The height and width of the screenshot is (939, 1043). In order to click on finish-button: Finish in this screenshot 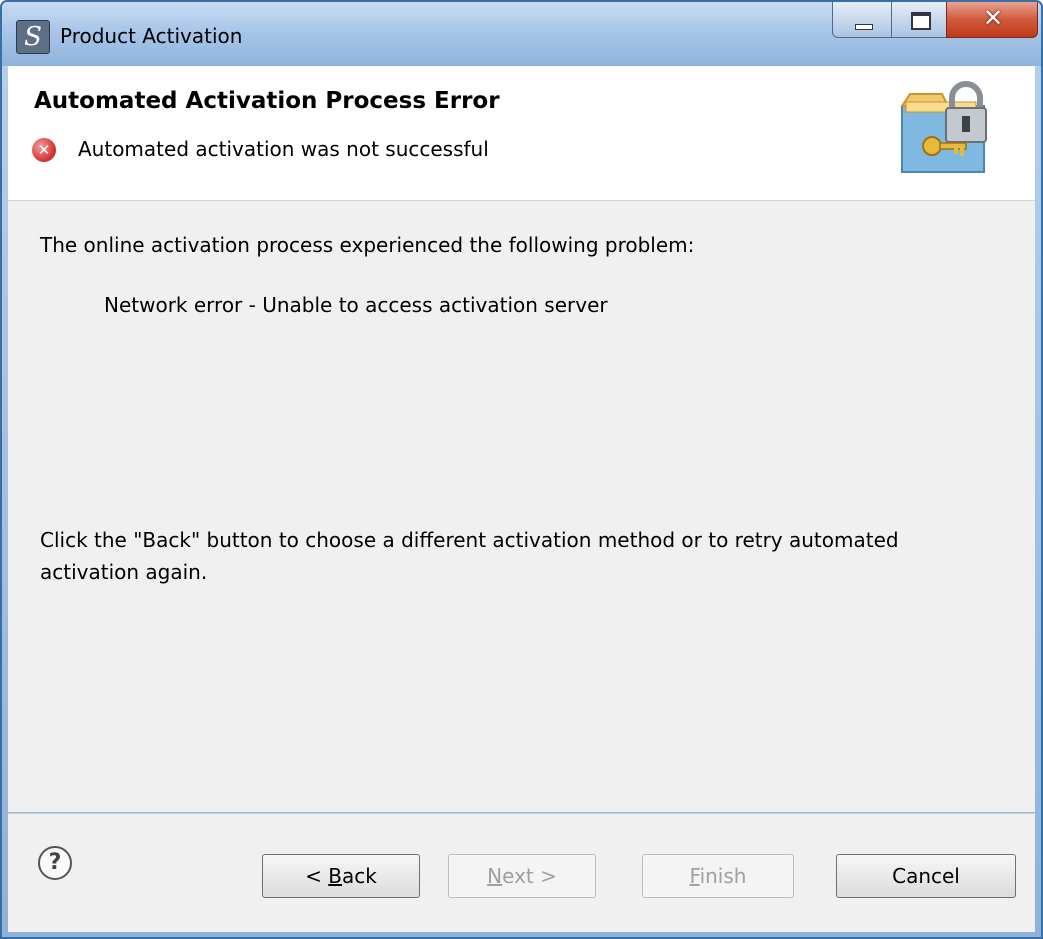, I will do `click(718, 876)`.